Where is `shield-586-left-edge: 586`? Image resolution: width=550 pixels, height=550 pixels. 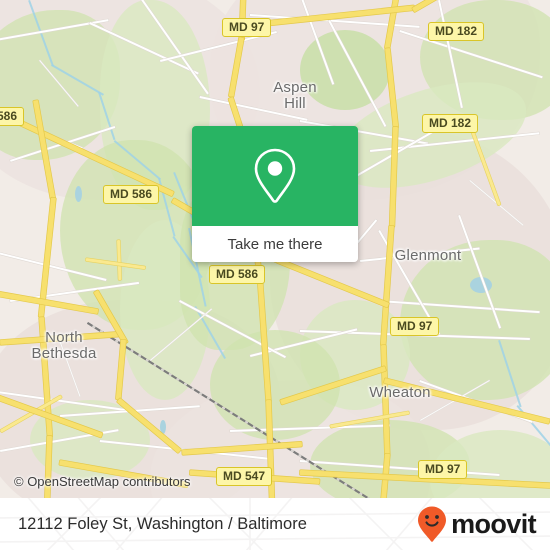
shield-586-left-edge: 586 is located at coordinates (12, 116).